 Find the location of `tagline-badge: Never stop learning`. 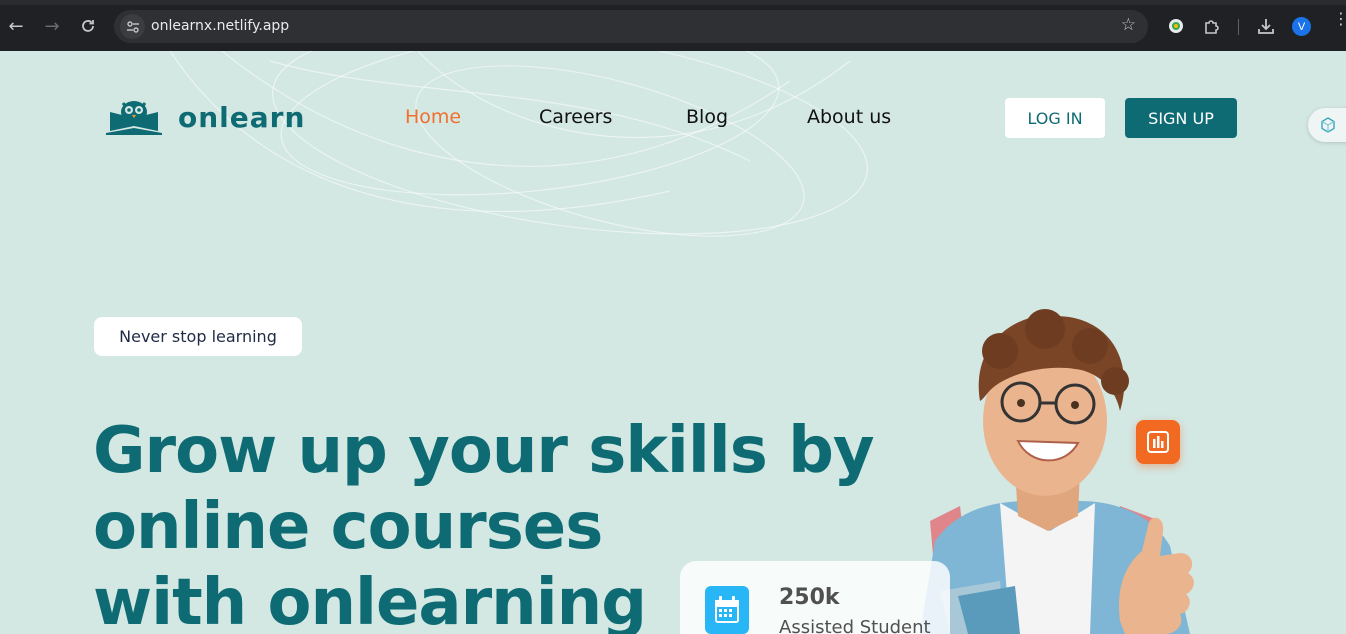

tagline-badge: Never stop learning is located at coordinates (198, 336).